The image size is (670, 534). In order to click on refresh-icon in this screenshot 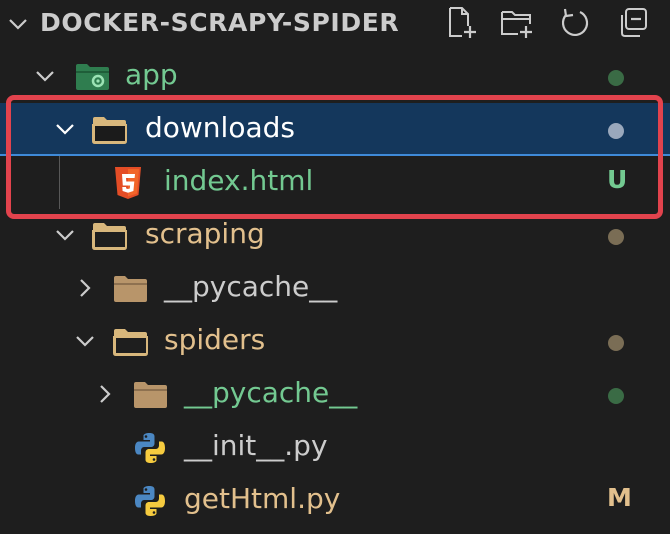, I will do `click(575, 23)`.